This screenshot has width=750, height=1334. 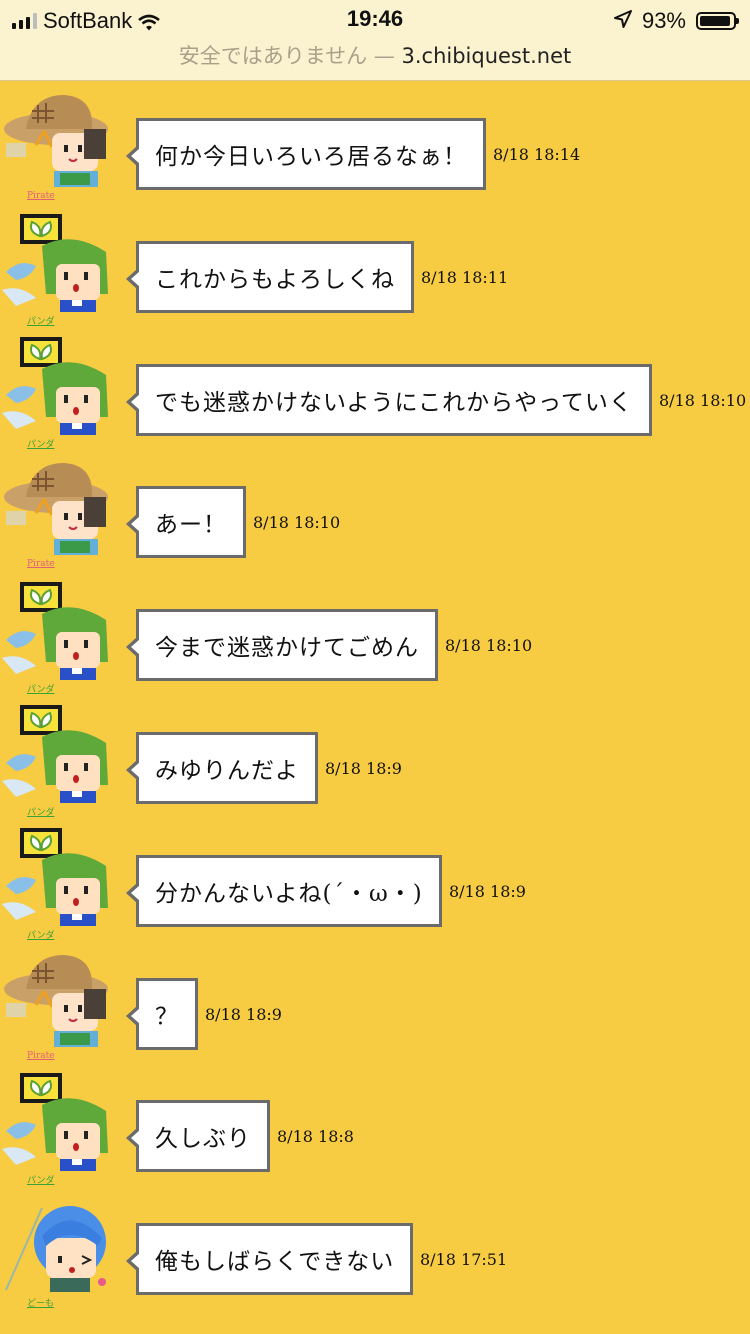 What do you see at coordinates (40, 1302) in the screenshot?
I see `user-name-link: どーも` at bounding box center [40, 1302].